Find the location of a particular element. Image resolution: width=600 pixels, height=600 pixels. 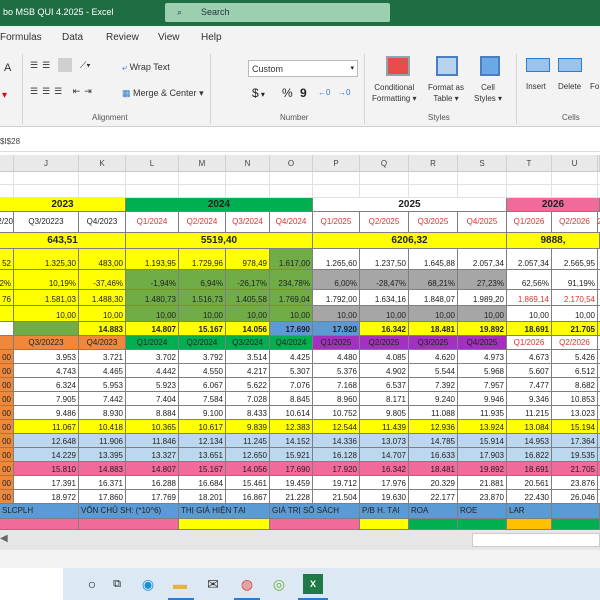

price-cell: 4.973 is located at coordinates (482, 357).